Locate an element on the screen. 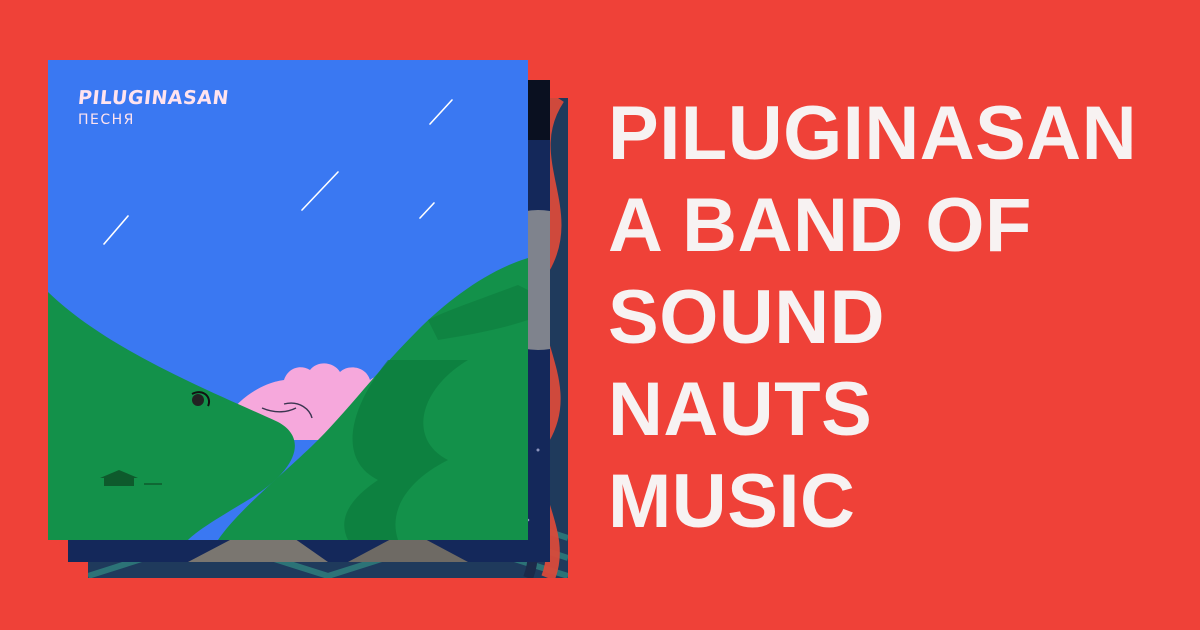 Image resolution: width=1200 pixels, height=630 pixels. cover-track-title: ПЕСНЯ is located at coordinates (106, 120).